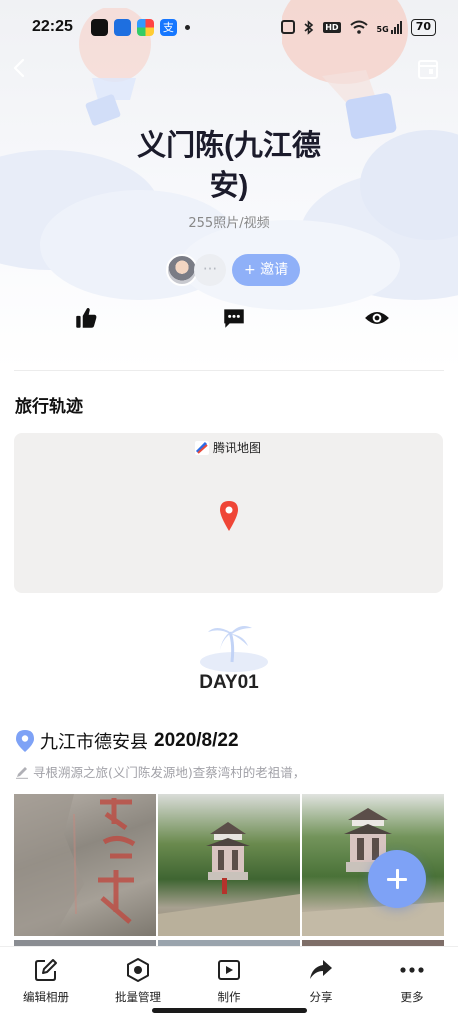 The height and width of the screenshot is (1024, 458). I want to click on wifi-icon, so click(358, 27).